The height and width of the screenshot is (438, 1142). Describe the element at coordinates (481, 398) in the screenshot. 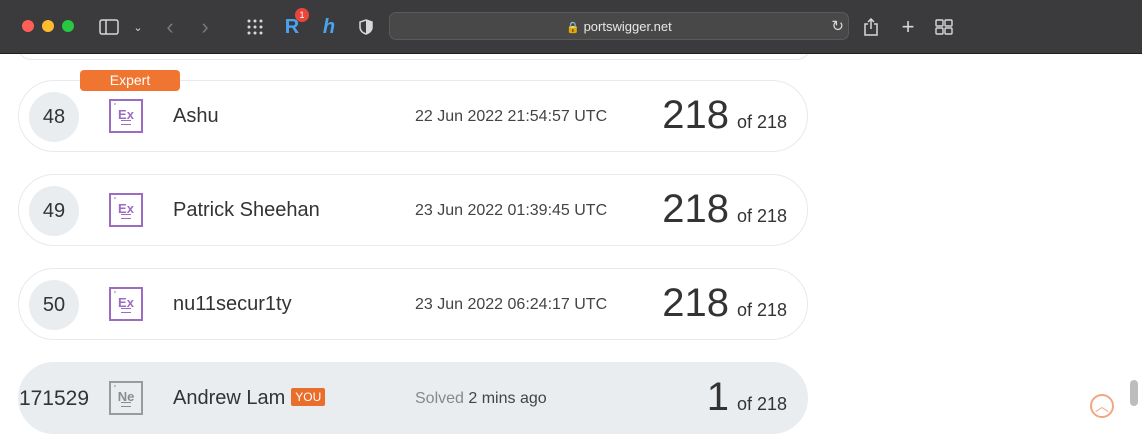

I see `solved-time: Solved 2 mins ago` at that location.